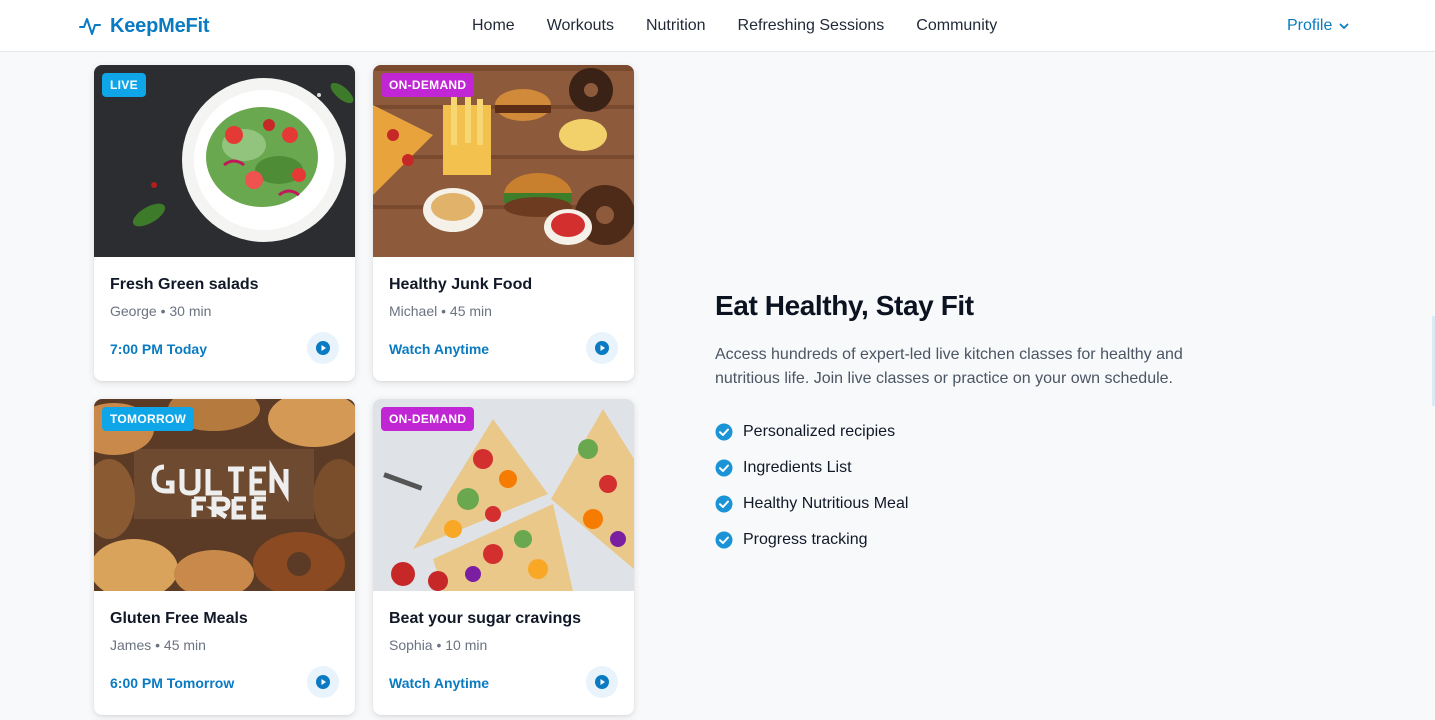 The image size is (1435, 720). Describe the element at coordinates (503, 161) in the screenshot. I see `junk-food-spread-photo: ON-DEMAND` at that location.